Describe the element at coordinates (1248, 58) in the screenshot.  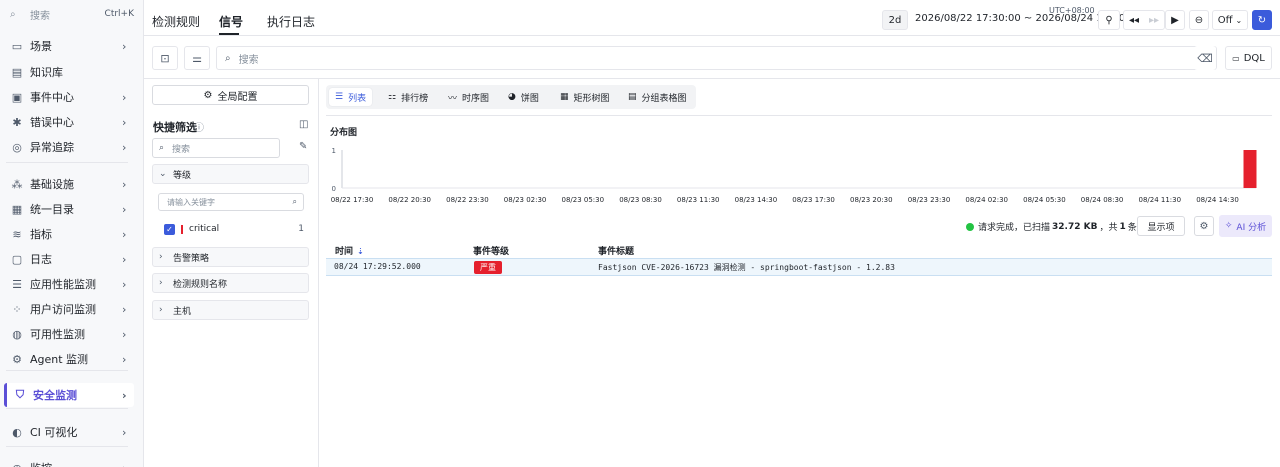
I see `dql-button: ▭ DQL` at that location.